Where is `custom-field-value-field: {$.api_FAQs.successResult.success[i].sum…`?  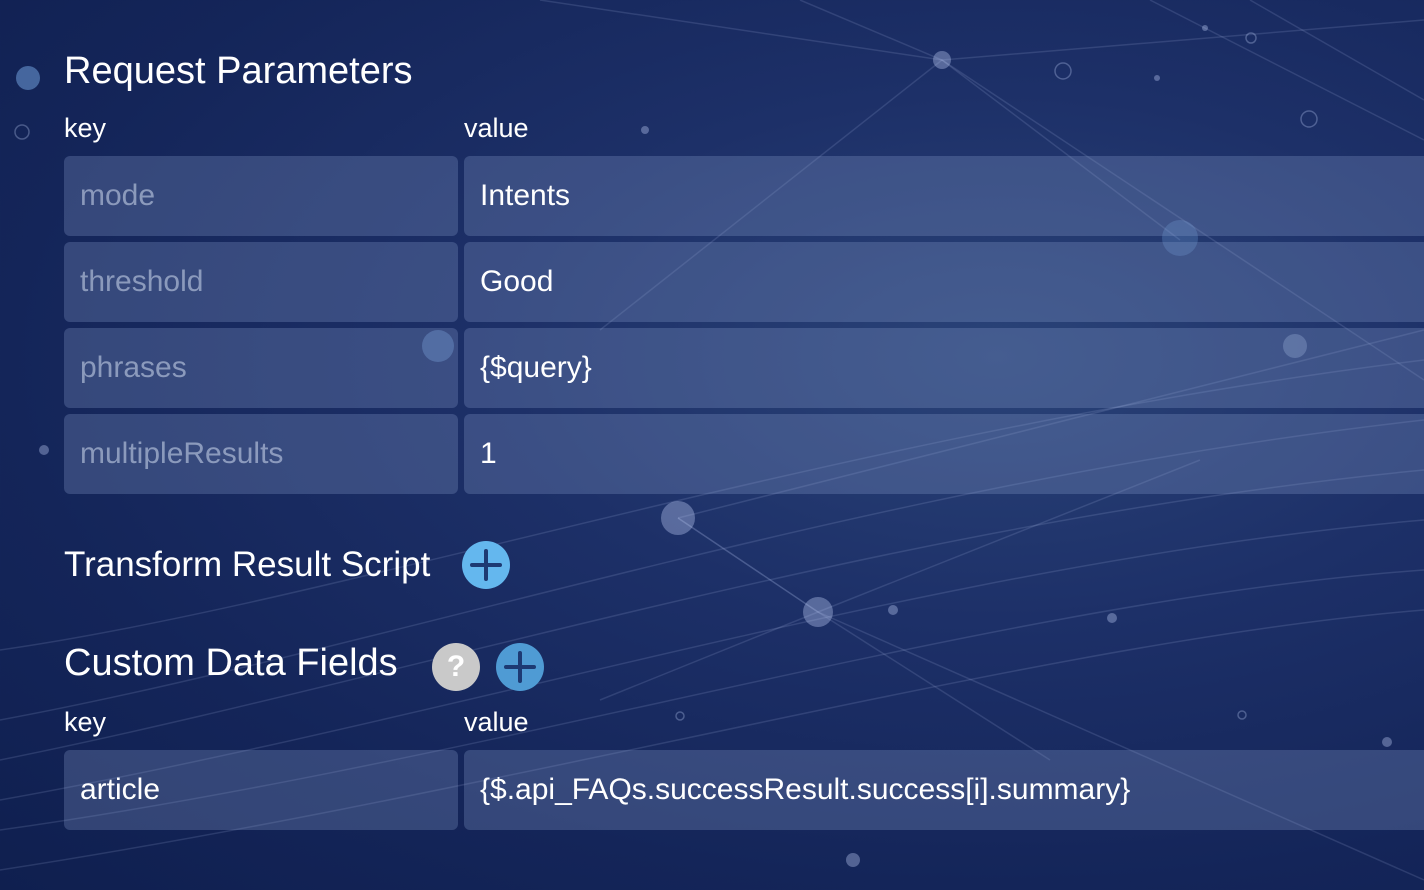 custom-field-value-field: {$.api_FAQs.successResult.success[i].sum… is located at coordinates (944, 790).